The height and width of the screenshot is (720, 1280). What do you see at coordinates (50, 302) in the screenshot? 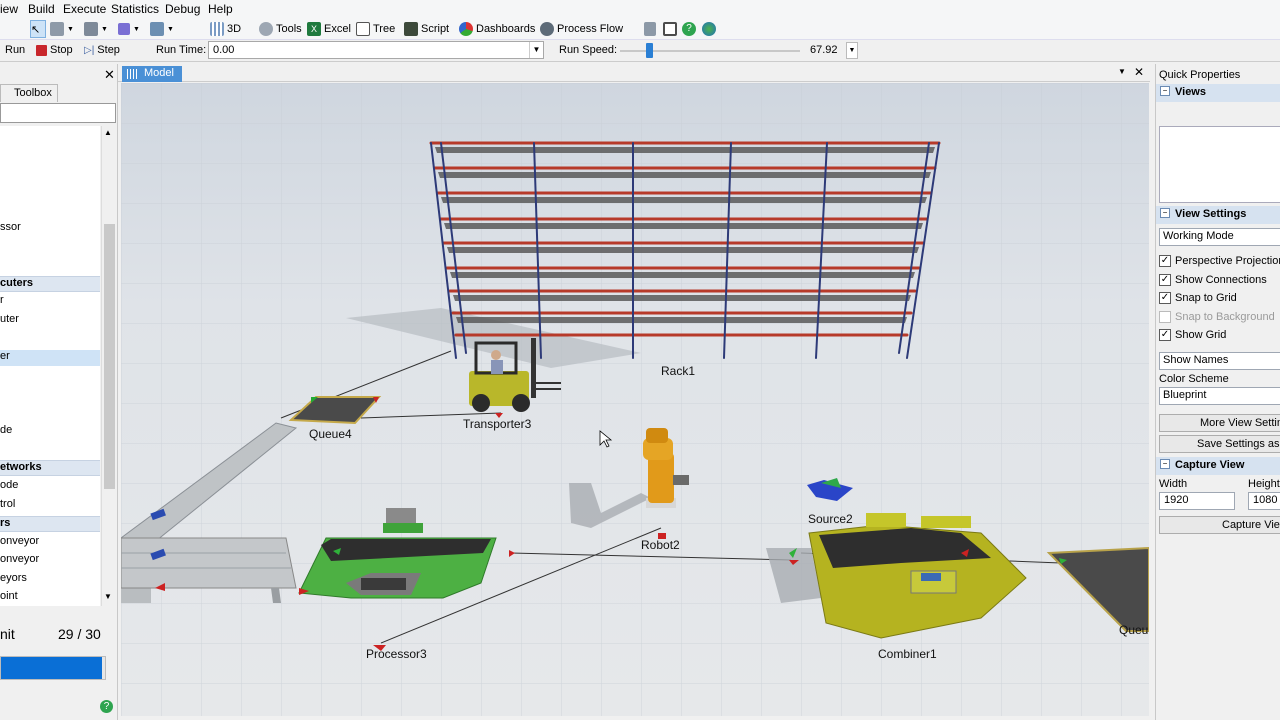
I see `list-item: r` at bounding box center [50, 302].